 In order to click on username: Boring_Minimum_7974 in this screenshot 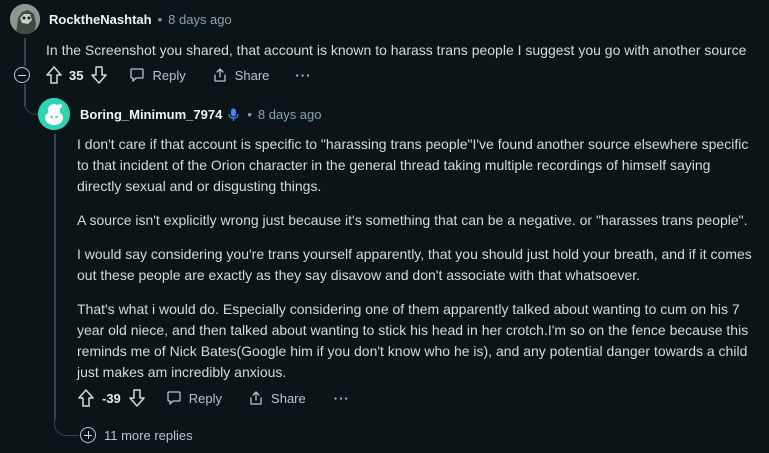, I will do `click(151, 114)`.